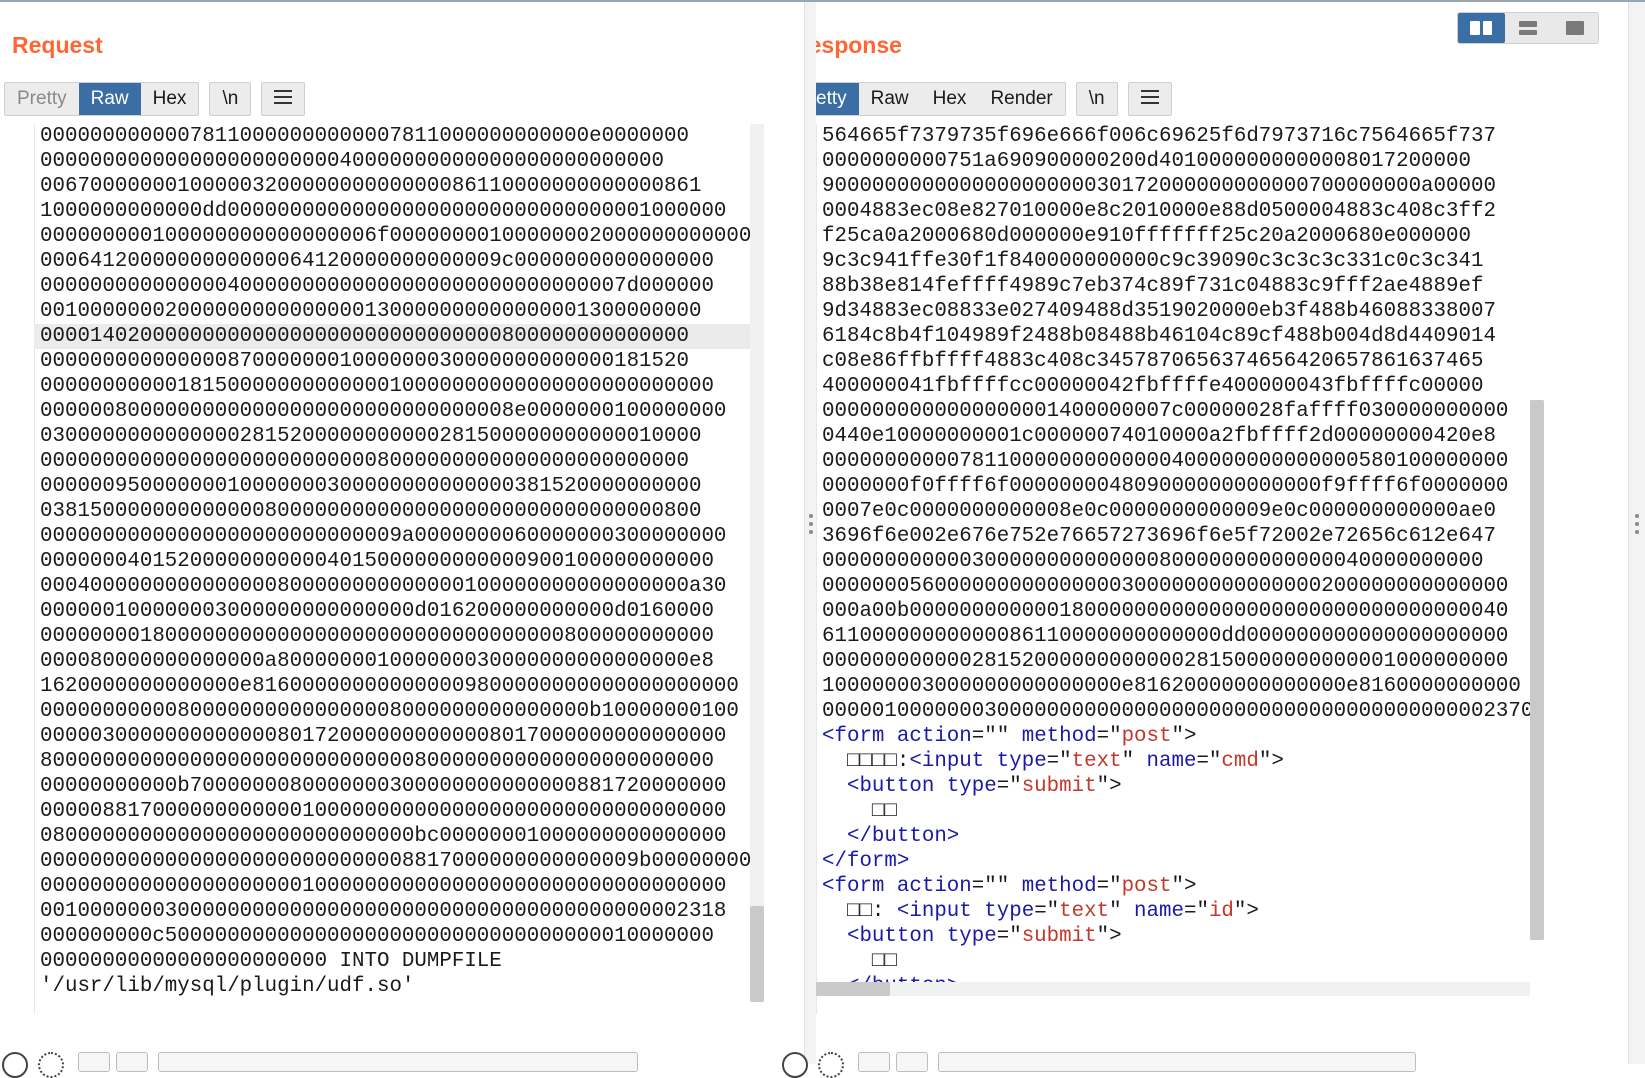 Image resolution: width=1645 pixels, height=1078 pixels. I want to click on response-hscroll-thumb, so click(853, 989).